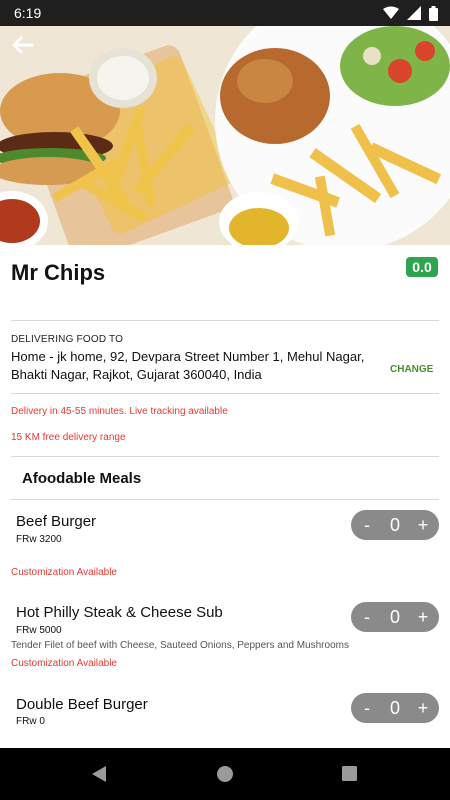  I want to click on delivery-range: 15 KM free delivery range, so click(68, 437).